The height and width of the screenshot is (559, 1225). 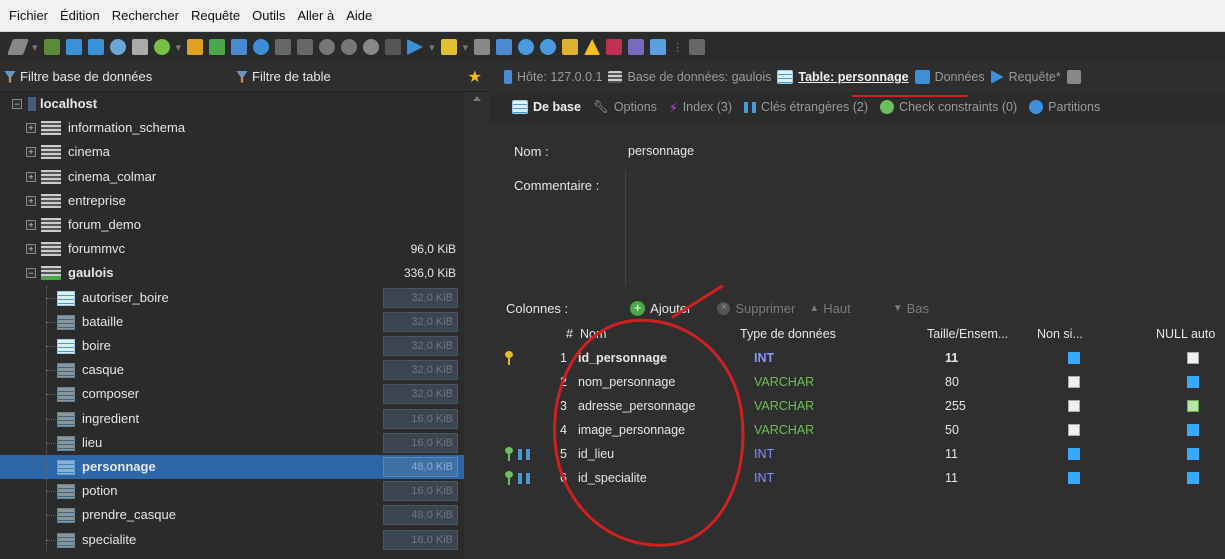 What do you see at coordinates (636, 406) in the screenshot?
I see `column-name: adresse_personnage` at bounding box center [636, 406].